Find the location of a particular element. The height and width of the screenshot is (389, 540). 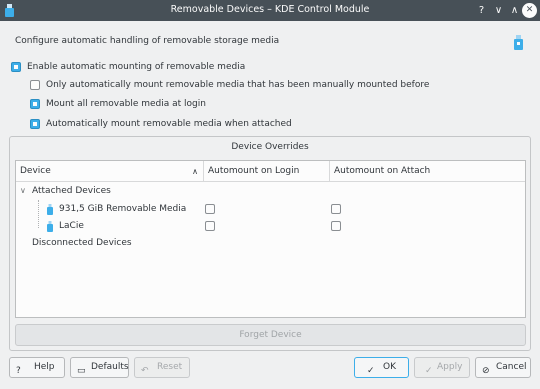

device-name: 931,5 GiB Removable Media is located at coordinates (123, 209).